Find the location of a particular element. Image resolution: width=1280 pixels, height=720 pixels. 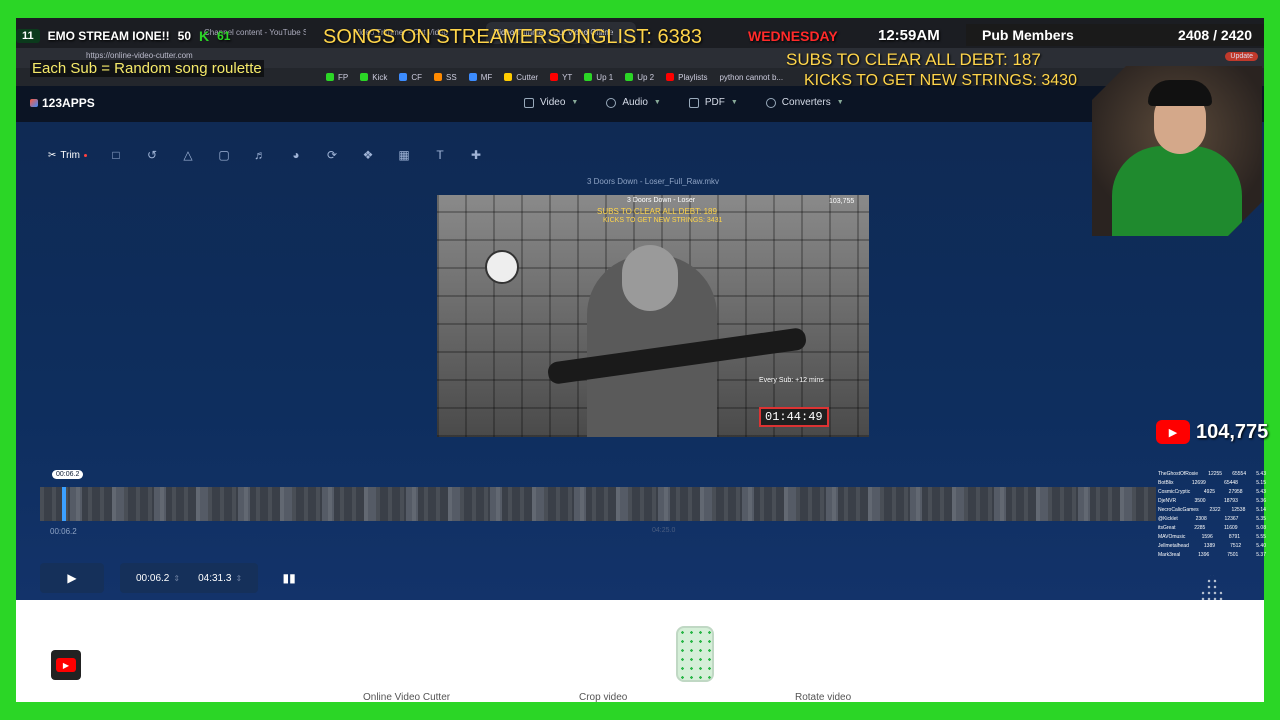

rank-badge: 11 is located at coordinates (28, 36).